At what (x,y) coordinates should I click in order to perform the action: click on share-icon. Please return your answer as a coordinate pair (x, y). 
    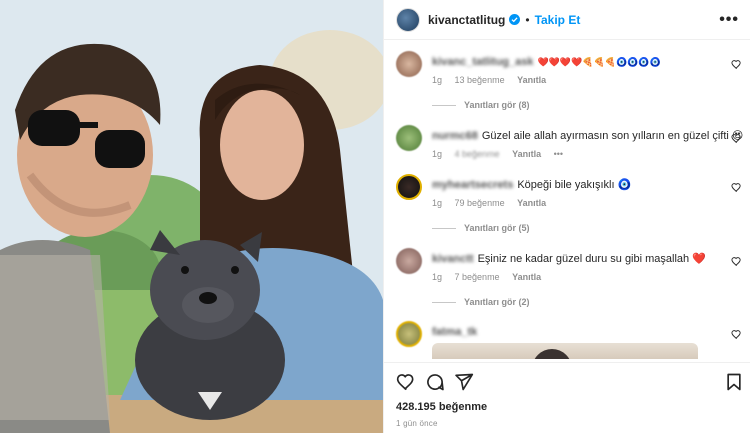
    Looking at the image, I should click on (464, 382).